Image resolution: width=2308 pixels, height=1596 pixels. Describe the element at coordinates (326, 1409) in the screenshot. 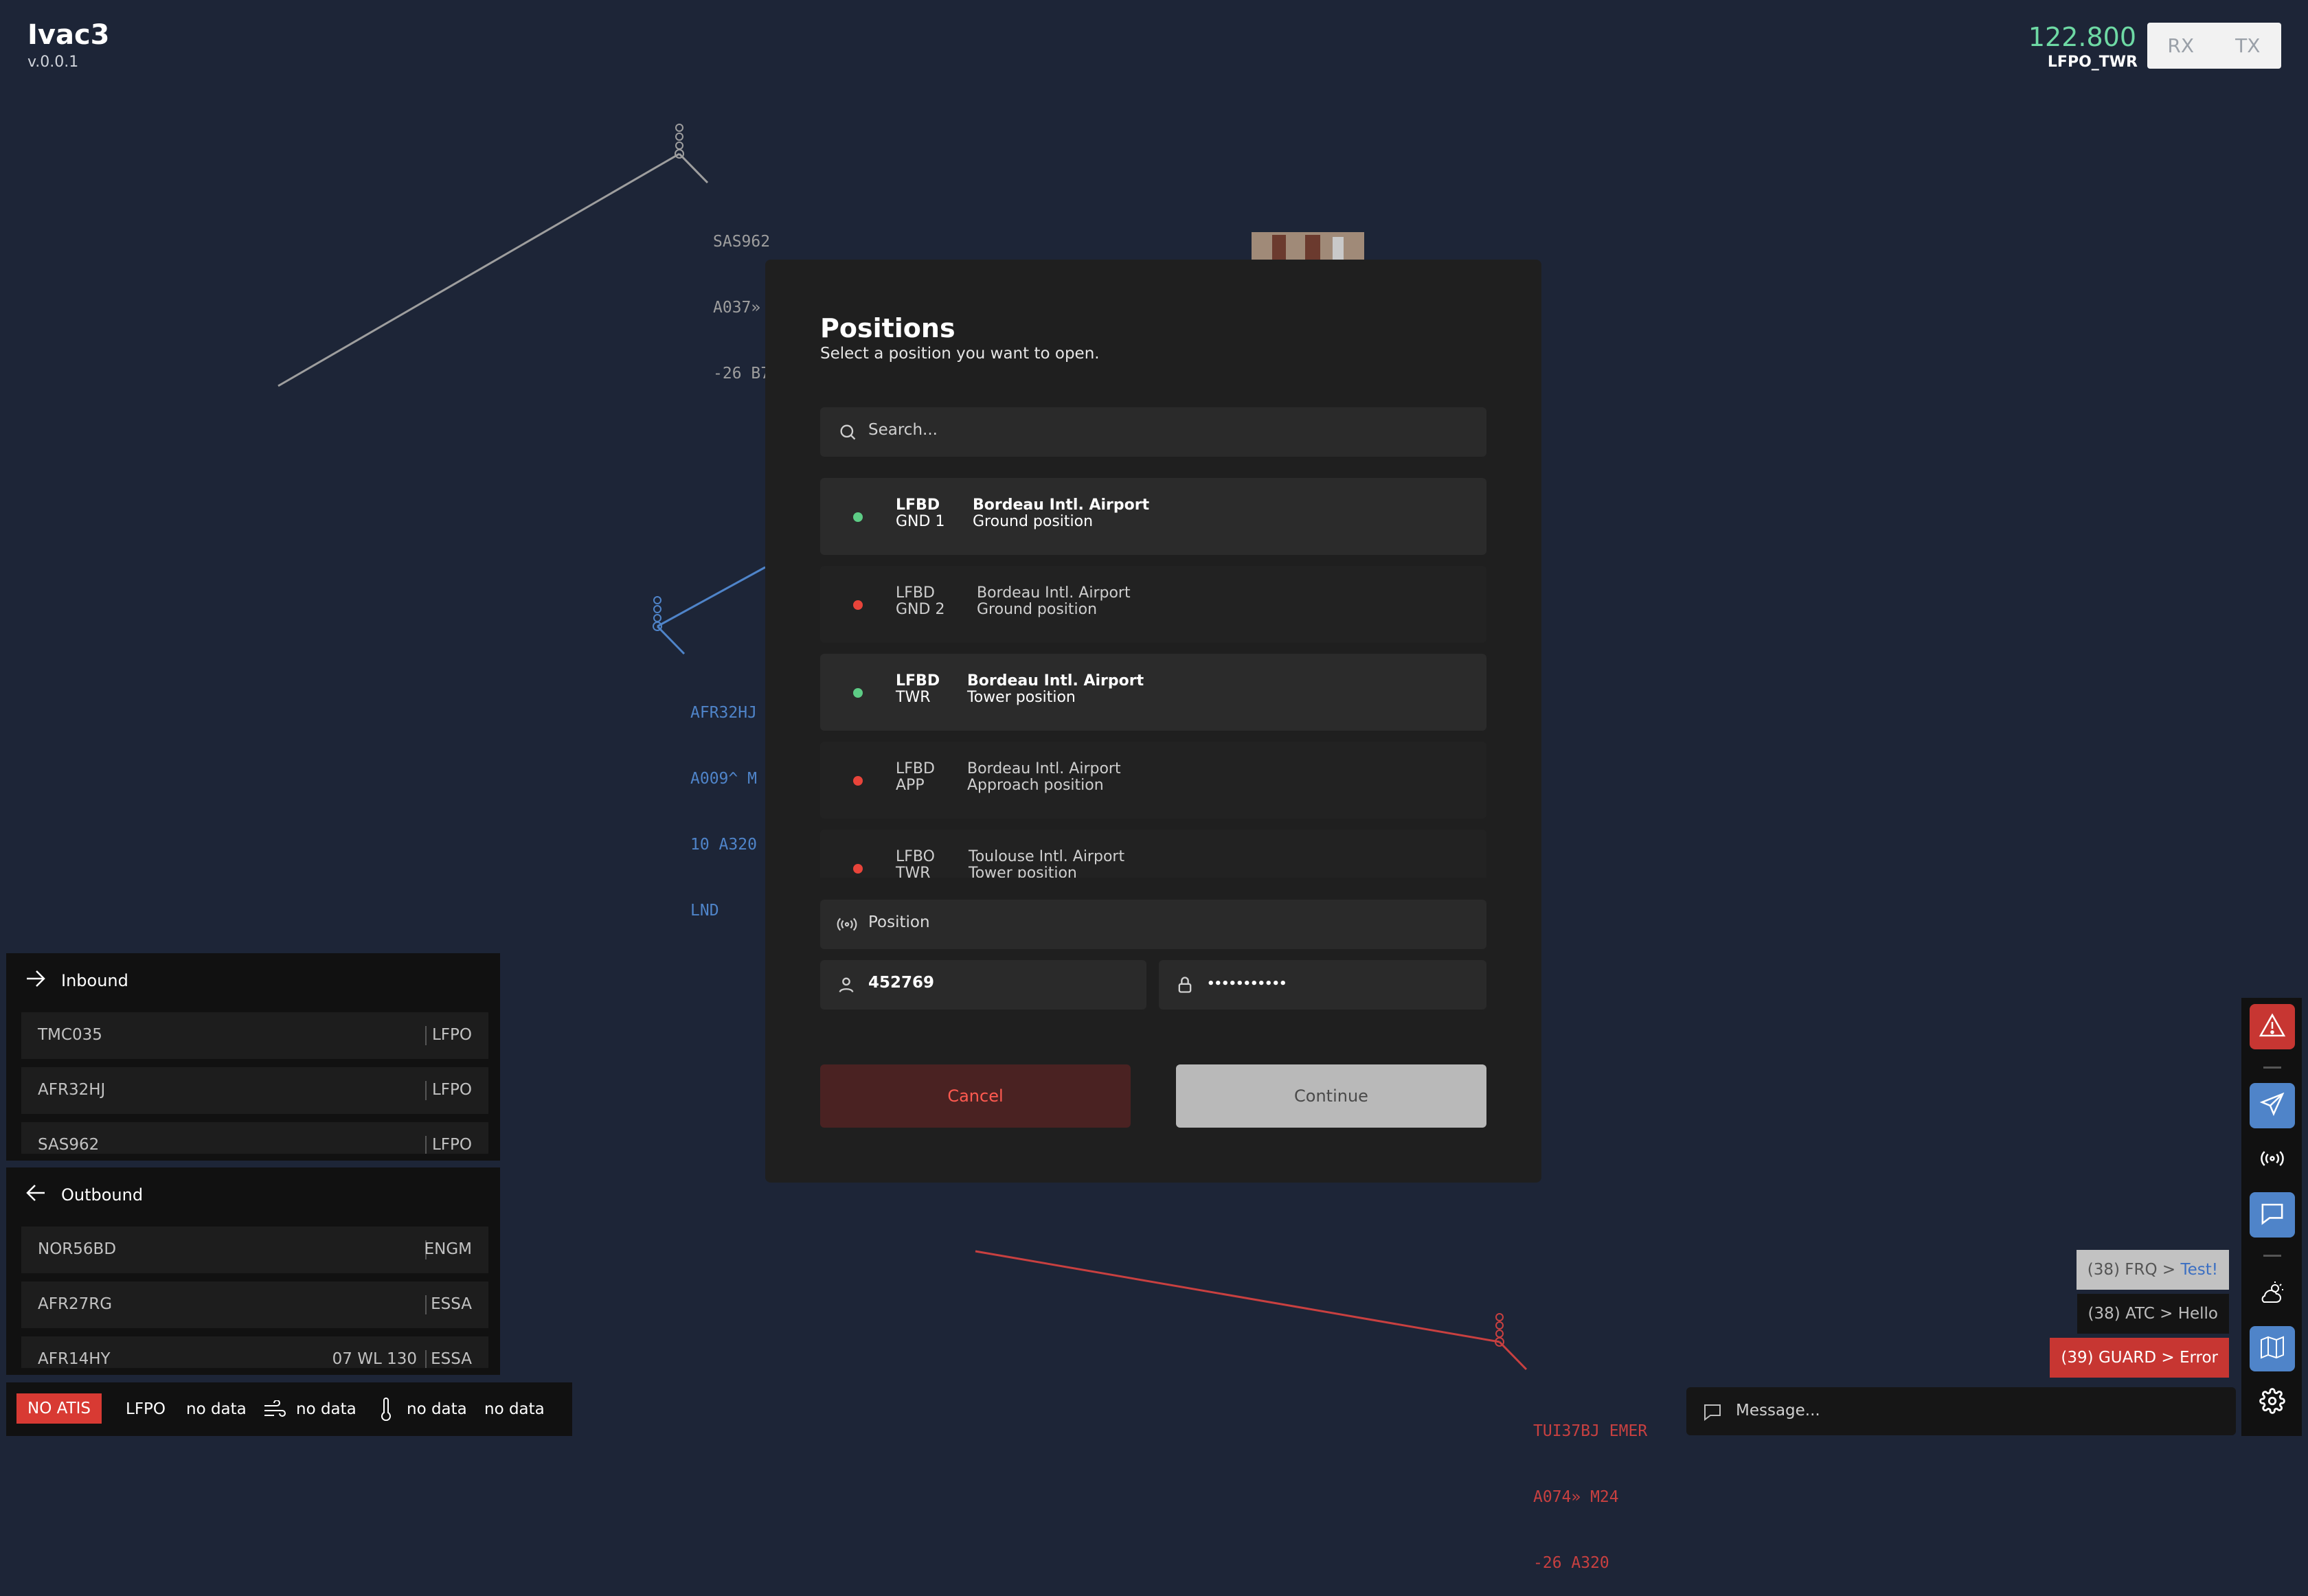

I see `status-wind: no data` at that location.